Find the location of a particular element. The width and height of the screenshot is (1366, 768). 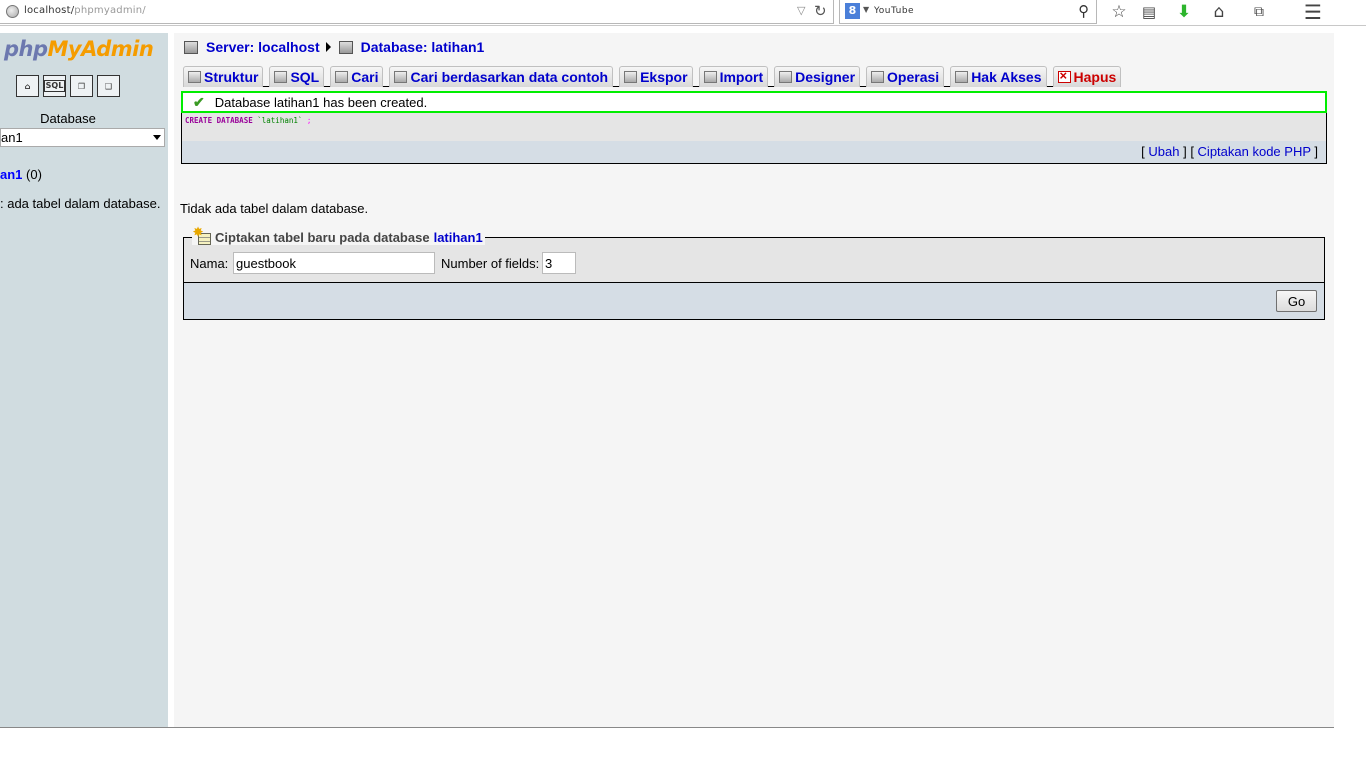

tab-cari: Cari is located at coordinates (357, 76).